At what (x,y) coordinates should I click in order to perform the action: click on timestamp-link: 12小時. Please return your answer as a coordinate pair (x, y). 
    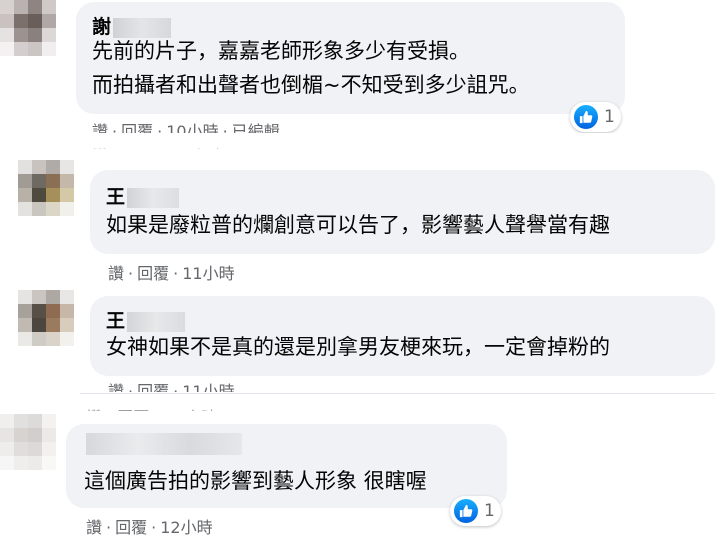
    Looking at the image, I should click on (186, 527).